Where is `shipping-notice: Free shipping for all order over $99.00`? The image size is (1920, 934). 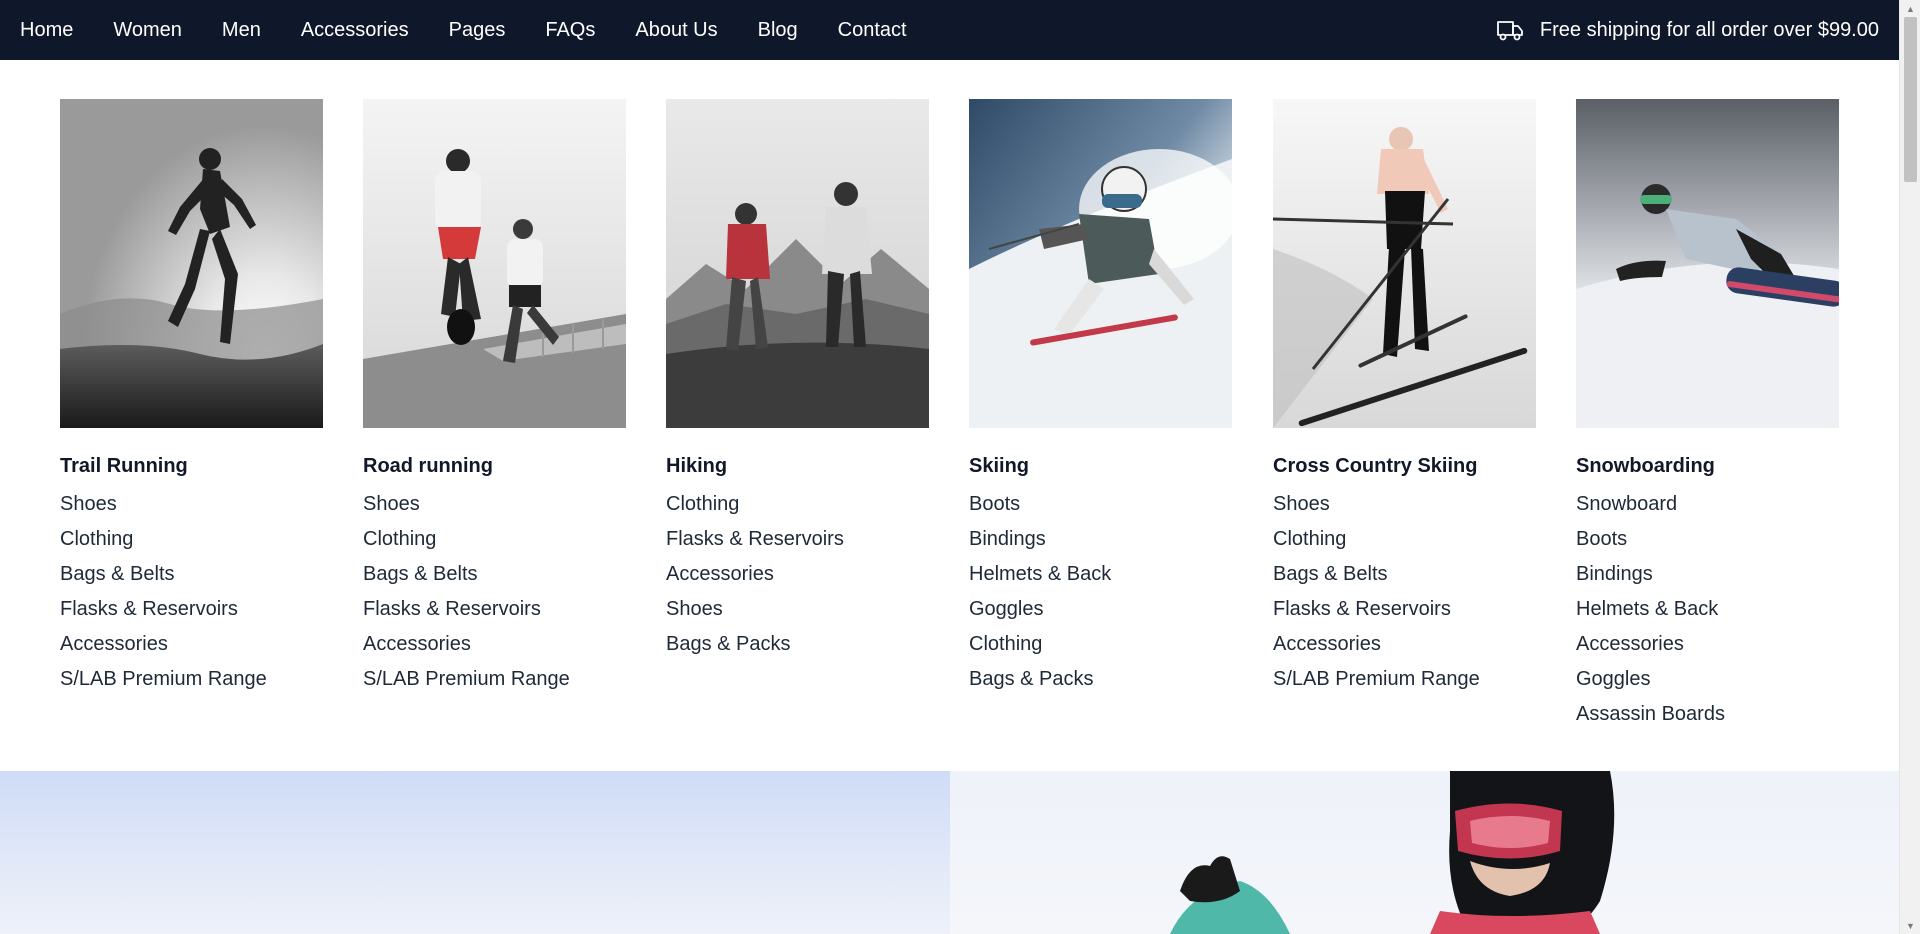 shipping-notice: Free shipping for all order over $99.00 is located at coordinates (1687, 30).